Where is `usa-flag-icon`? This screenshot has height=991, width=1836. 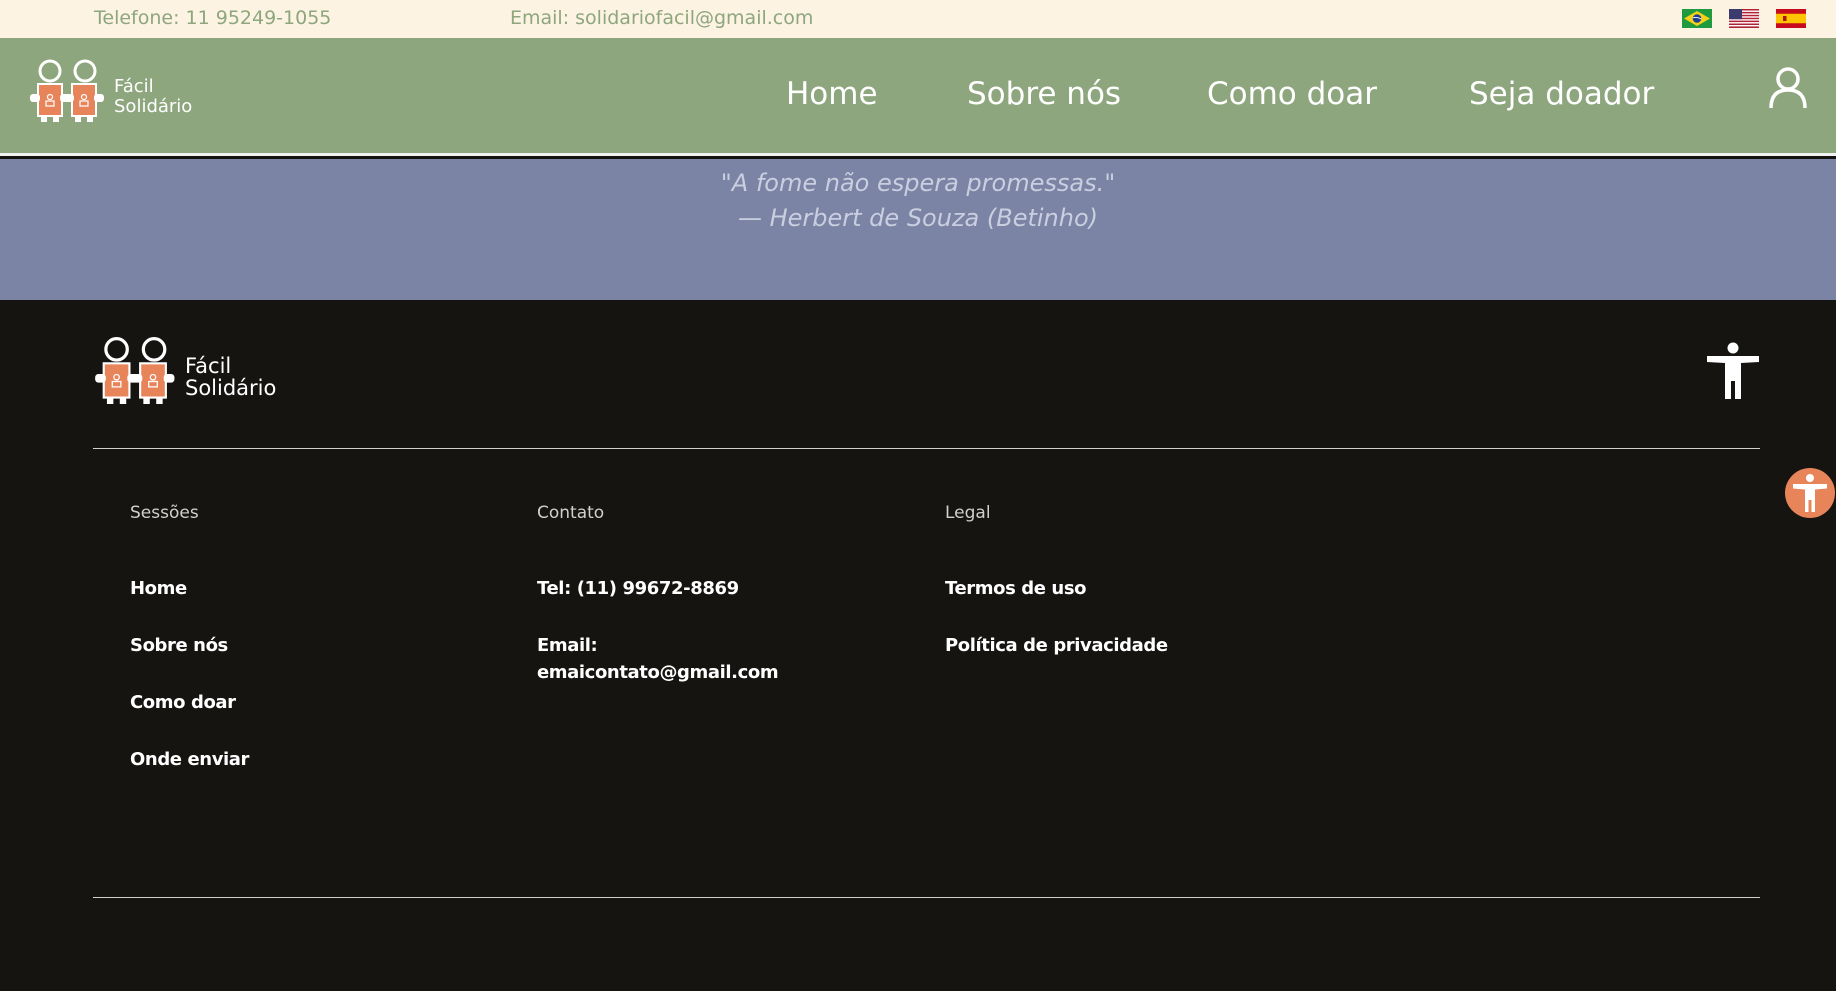
usa-flag-icon is located at coordinates (1744, 18).